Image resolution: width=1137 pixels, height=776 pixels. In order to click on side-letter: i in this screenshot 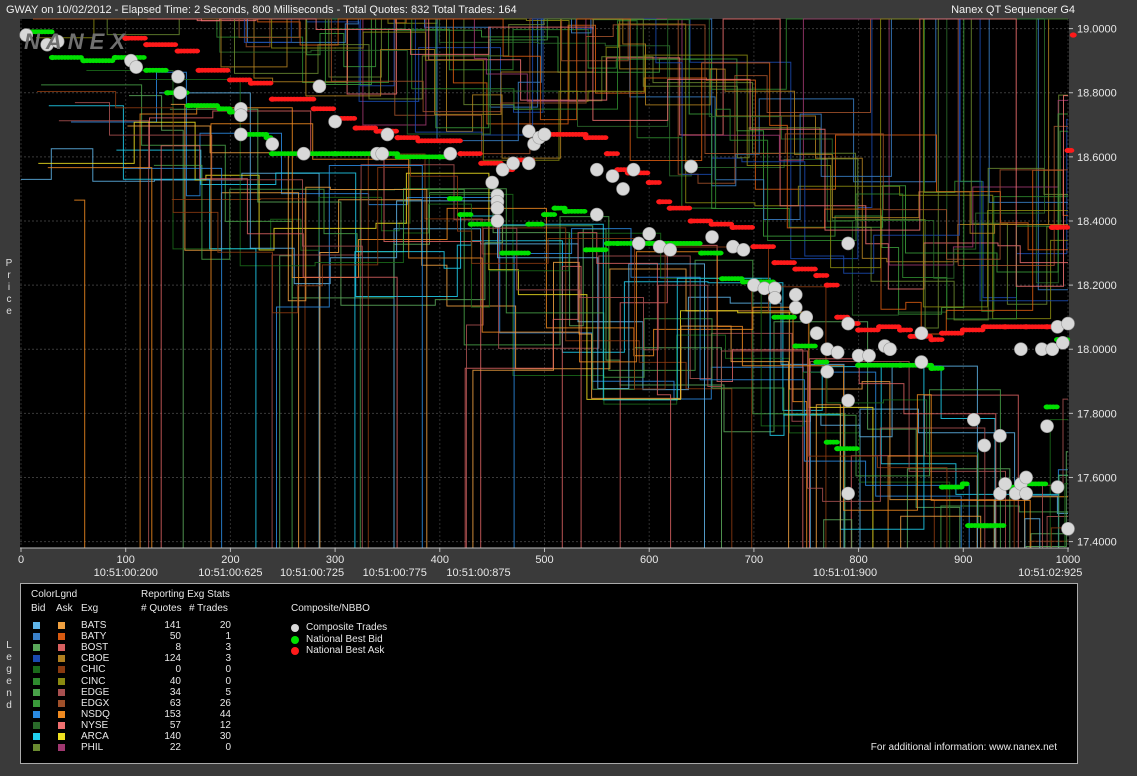, I will do `click(9, 287)`.